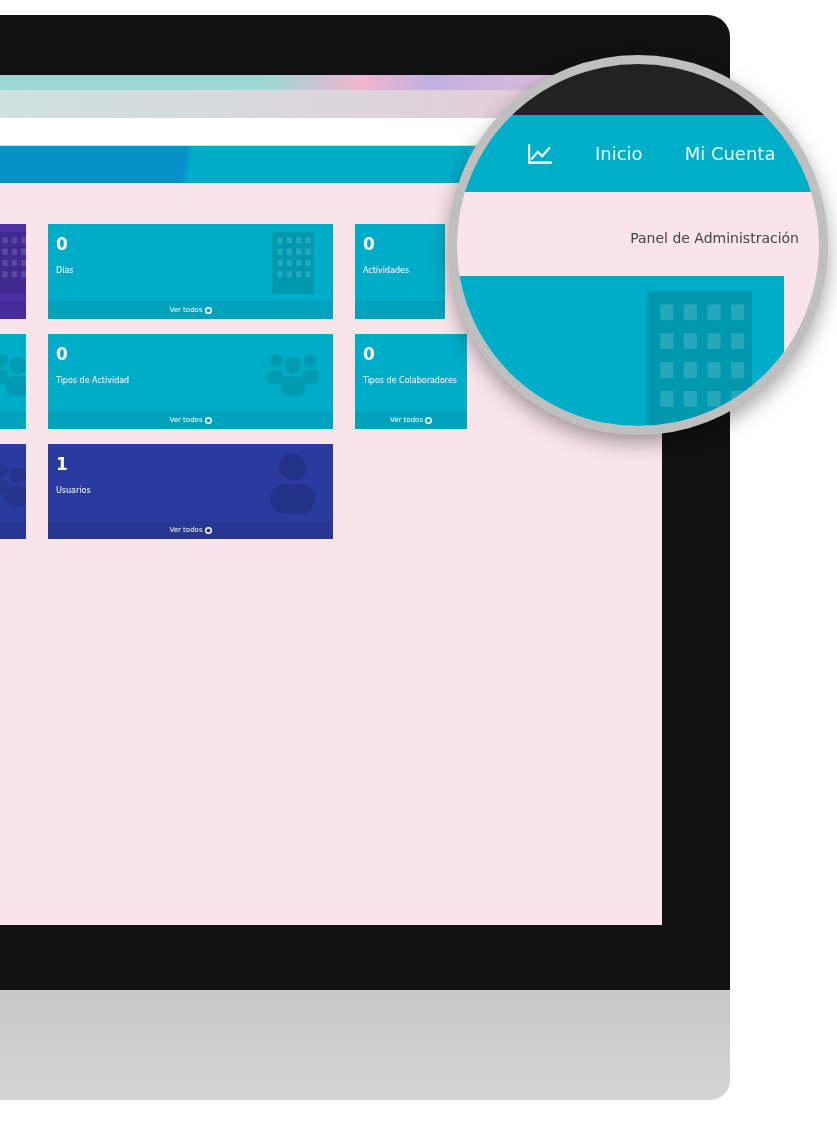 This screenshot has width=837, height=1128. Describe the element at coordinates (699, 358) in the screenshot. I see `building-icon` at that location.